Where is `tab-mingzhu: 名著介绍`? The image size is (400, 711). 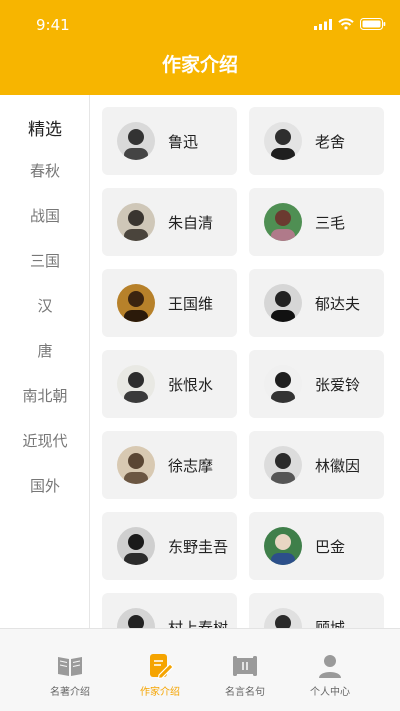 tab-mingzhu: 名著介绍 is located at coordinates (70, 670).